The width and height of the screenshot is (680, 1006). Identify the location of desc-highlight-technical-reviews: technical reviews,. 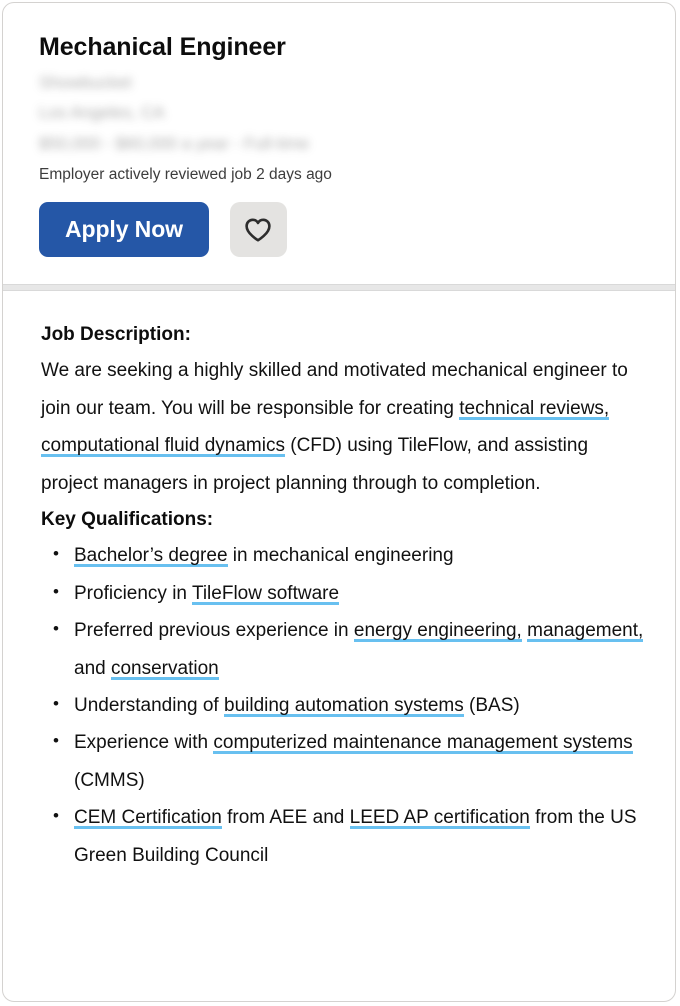
(534, 408).